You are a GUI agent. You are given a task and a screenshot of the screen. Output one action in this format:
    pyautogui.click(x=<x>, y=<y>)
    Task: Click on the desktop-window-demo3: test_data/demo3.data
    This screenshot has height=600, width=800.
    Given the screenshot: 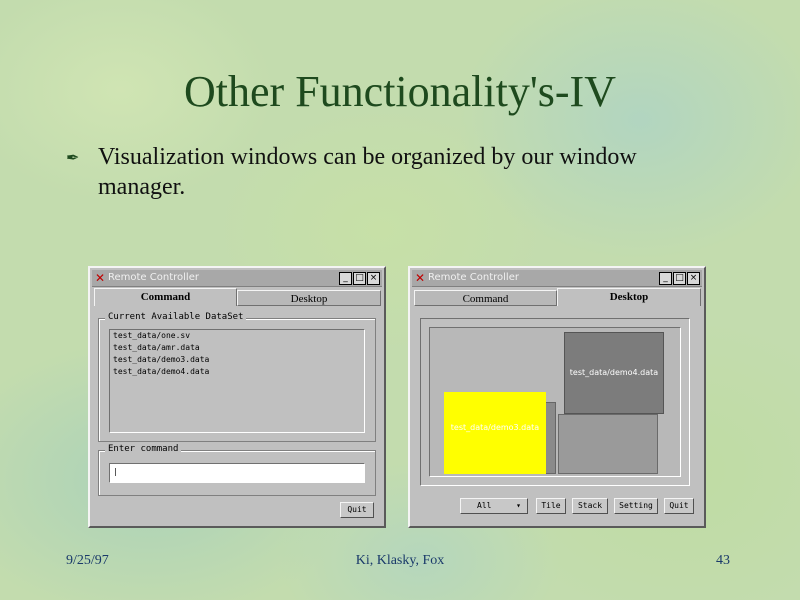 What is the action you would take?
    pyautogui.click(x=495, y=433)
    